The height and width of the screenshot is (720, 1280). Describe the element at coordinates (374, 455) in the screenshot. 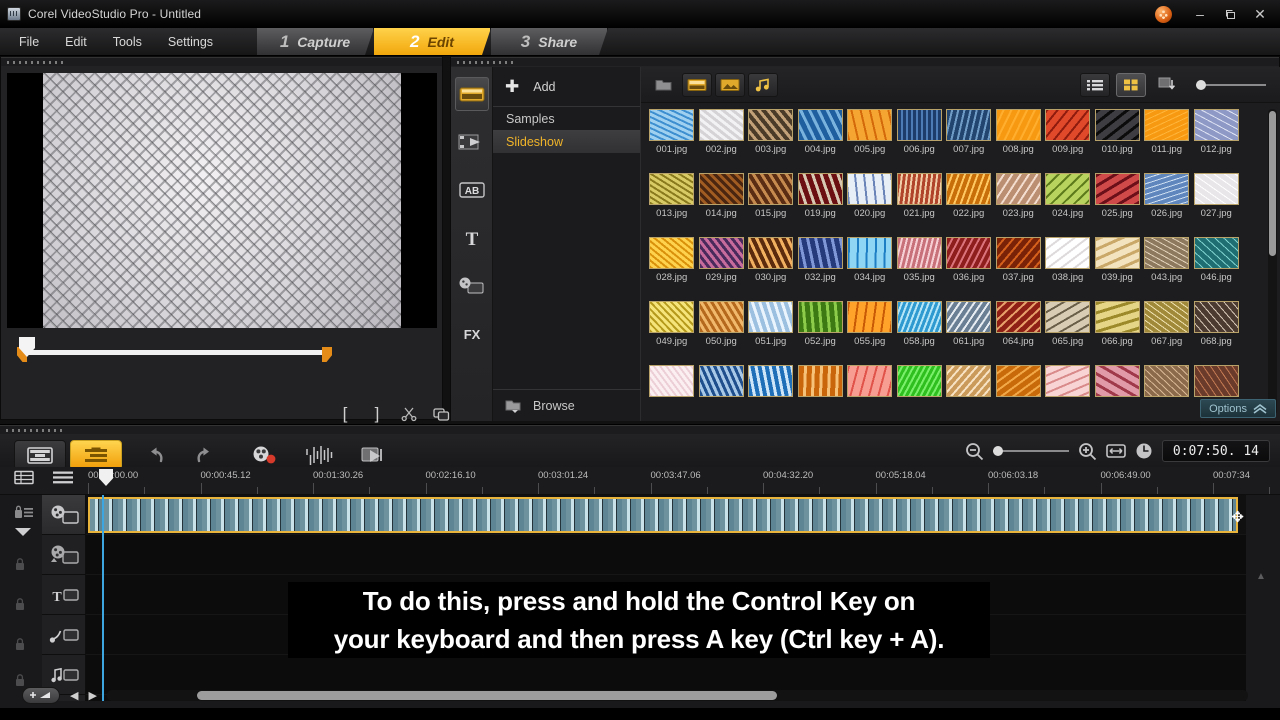

I see `batch-convert-icon` at that location.